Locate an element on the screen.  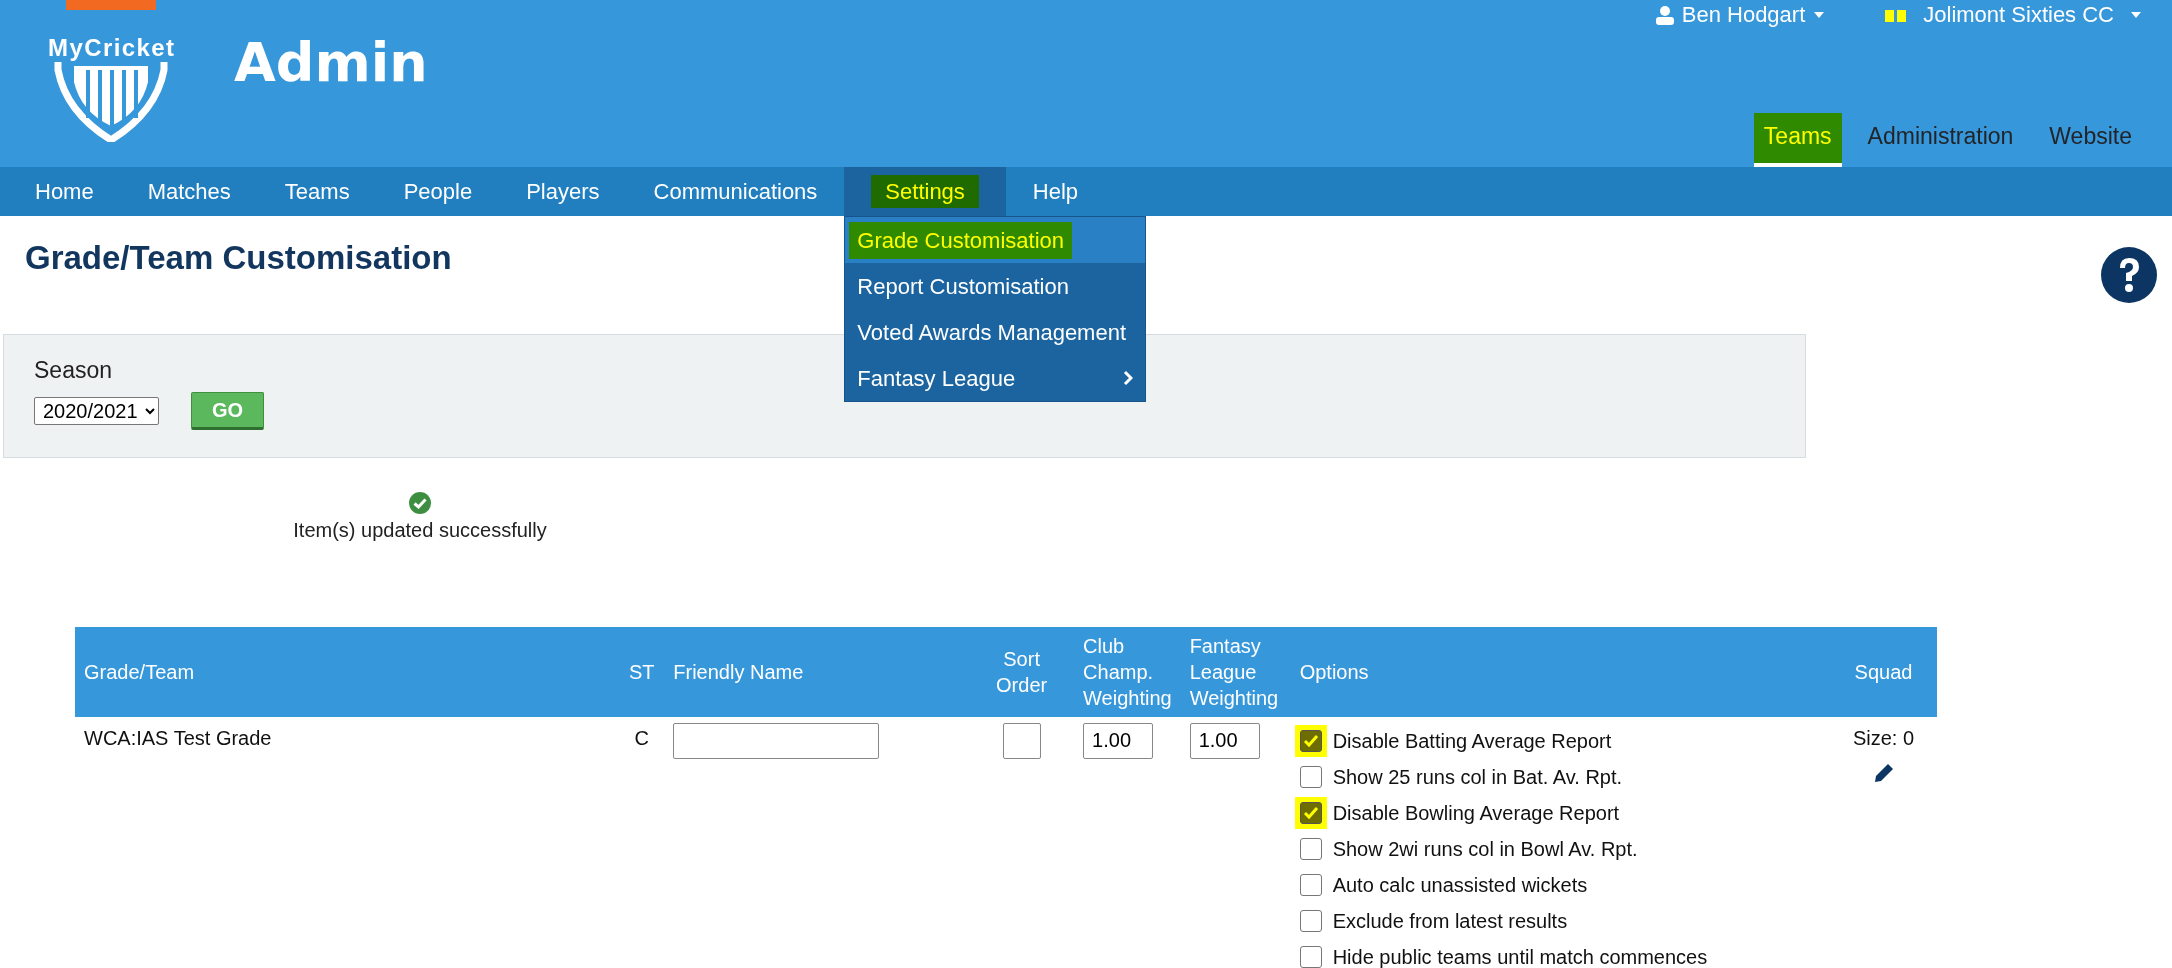
column-header: Squad is located at coordinates (1883, 671).